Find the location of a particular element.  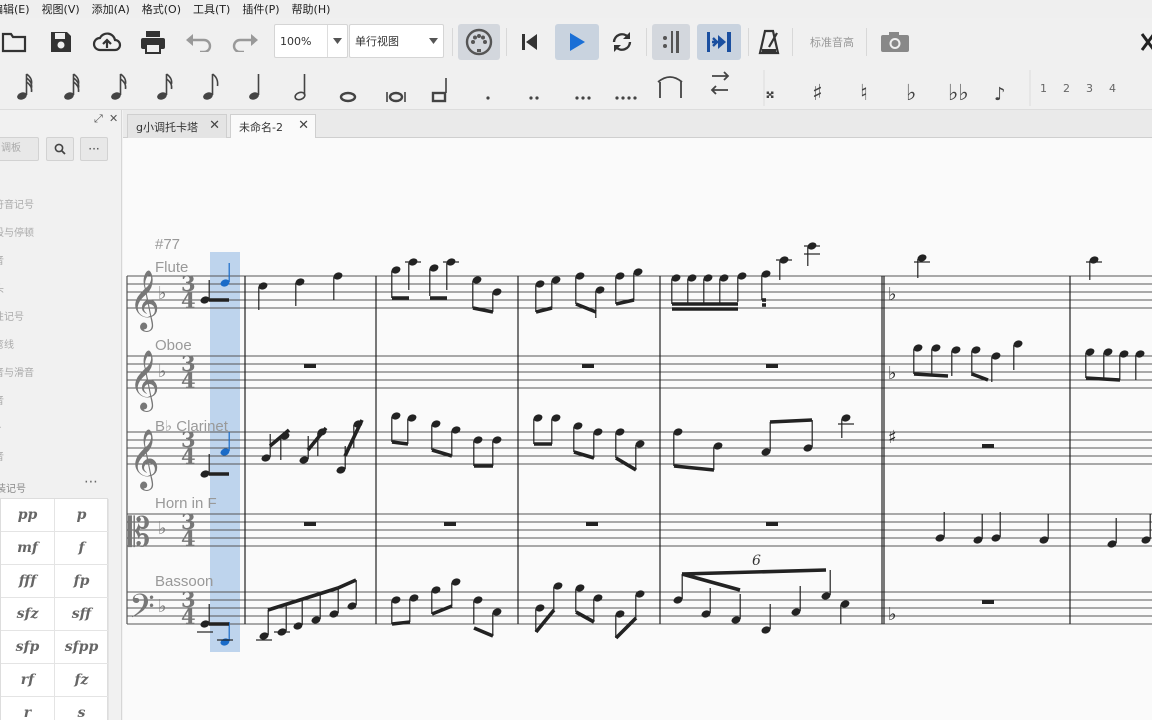

key-change-sharp-icon: ♯ is located at coordinates (892, 437).